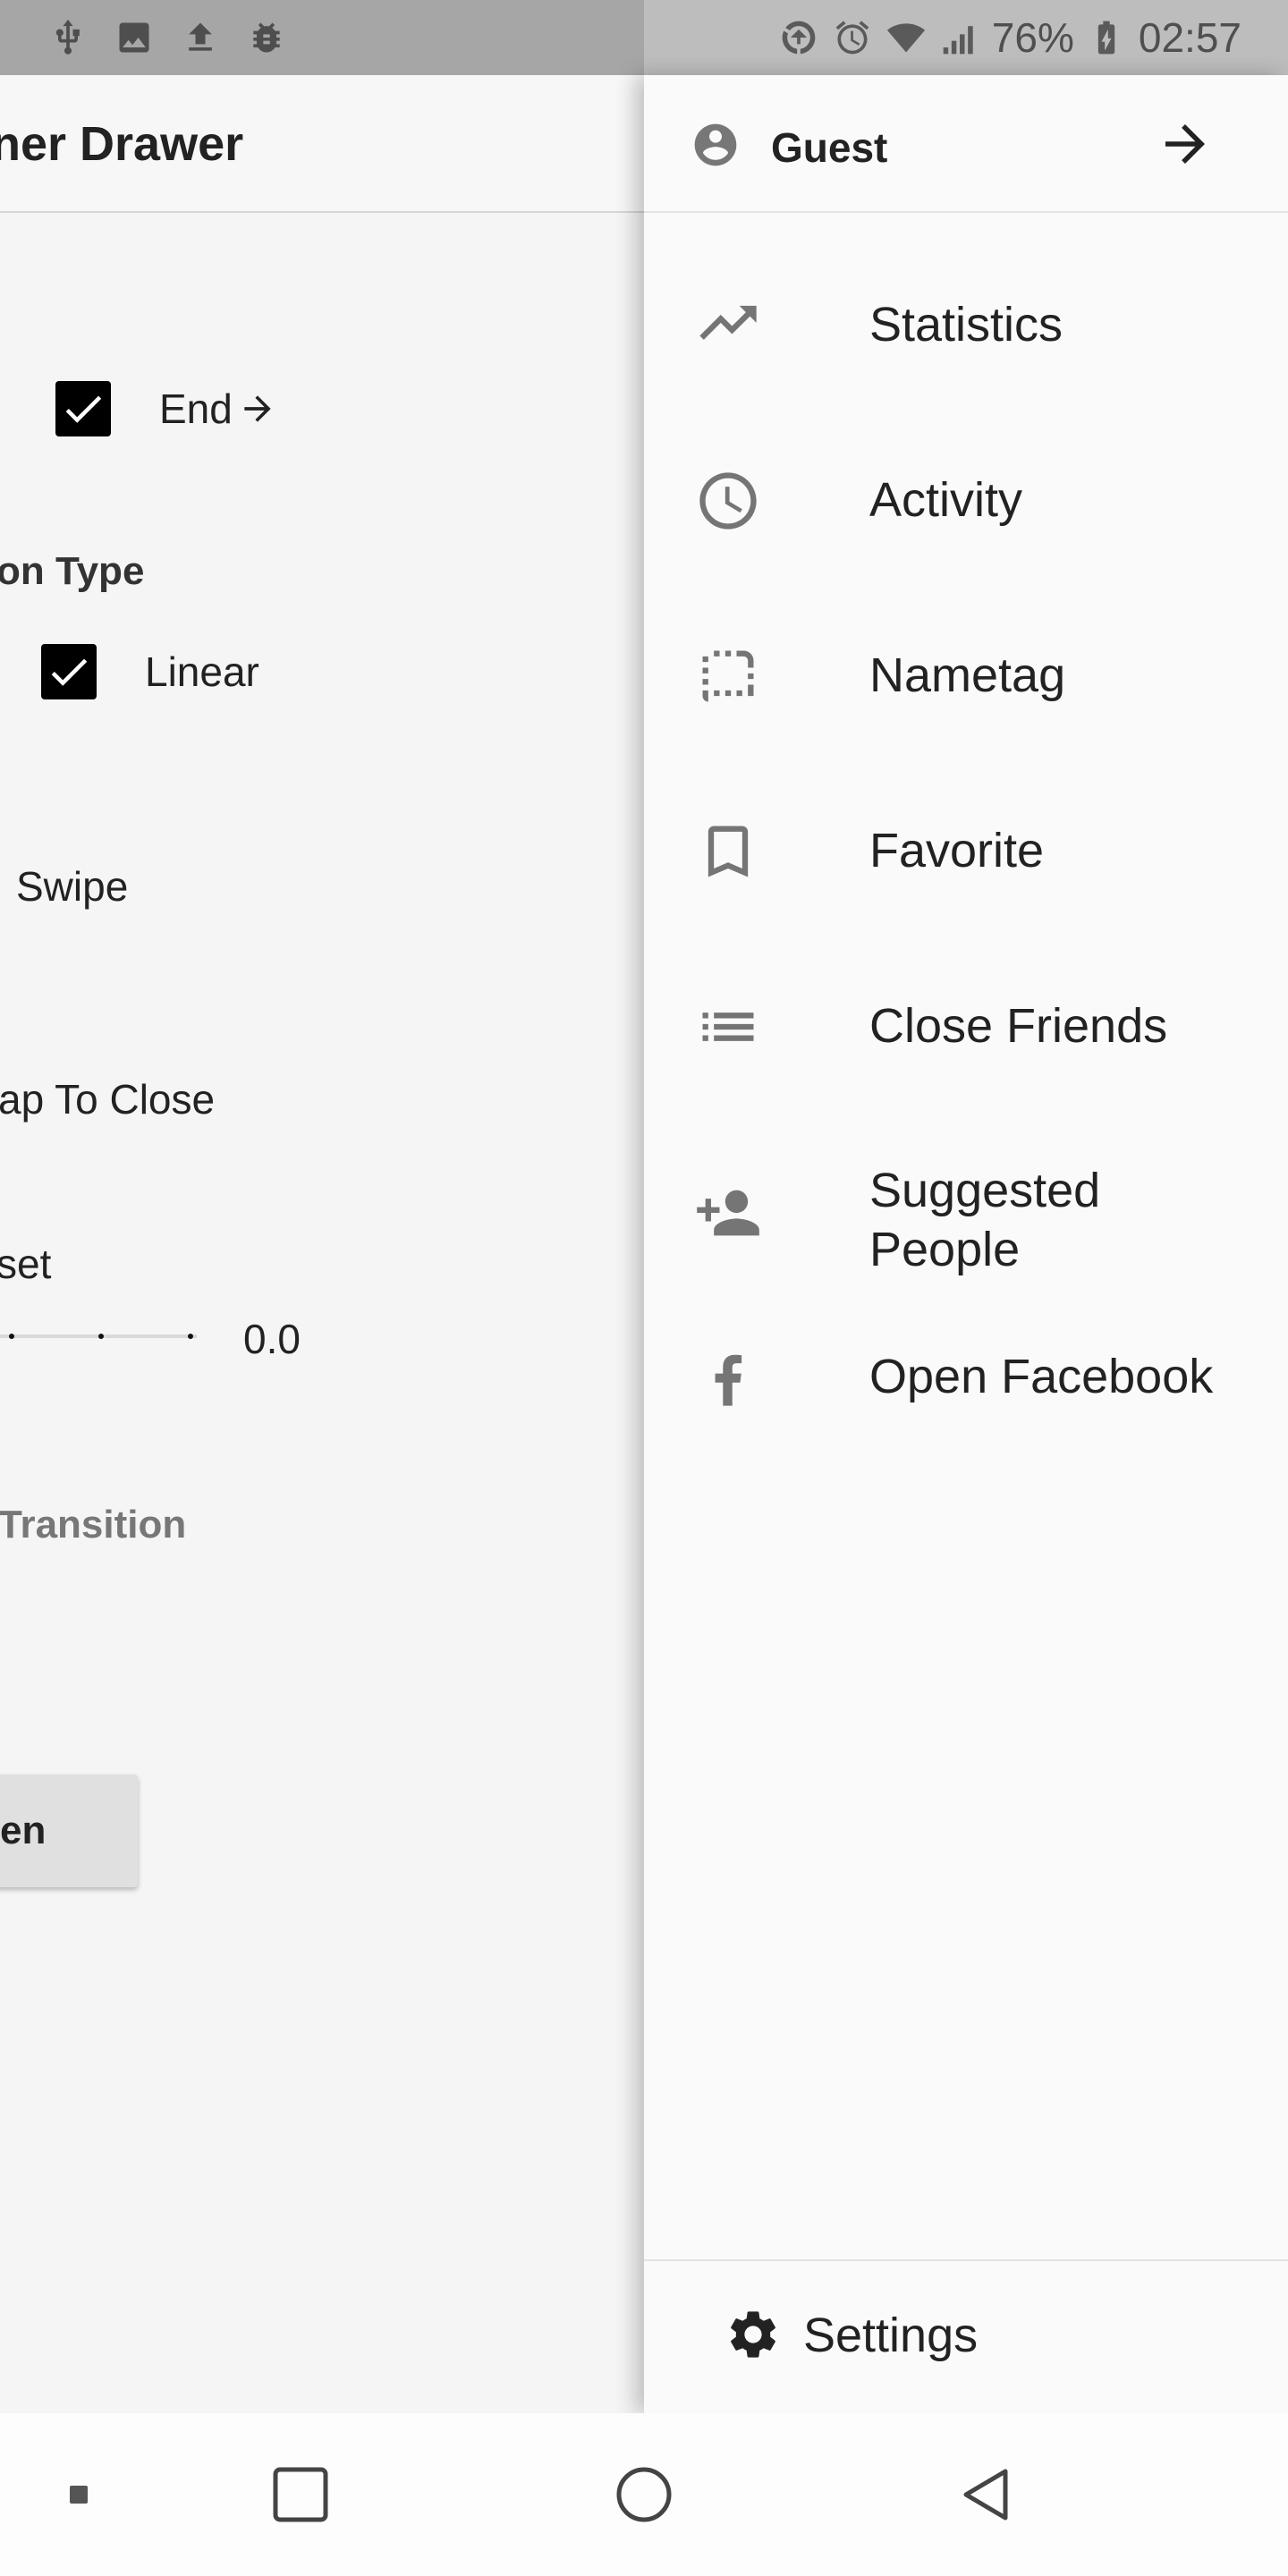  I want to click on app-bar: ner Drawer, so click(322, 144).